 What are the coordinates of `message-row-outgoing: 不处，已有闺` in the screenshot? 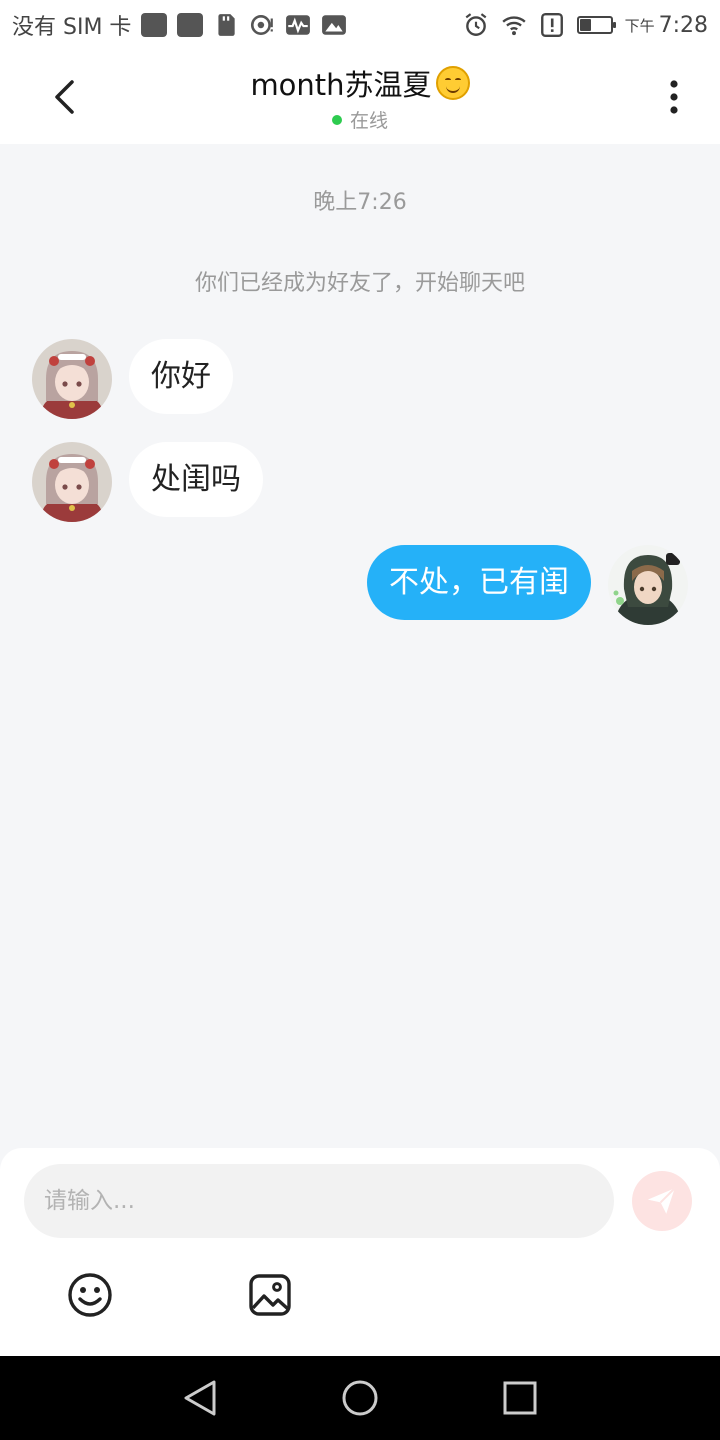 It's located at (527, 585).